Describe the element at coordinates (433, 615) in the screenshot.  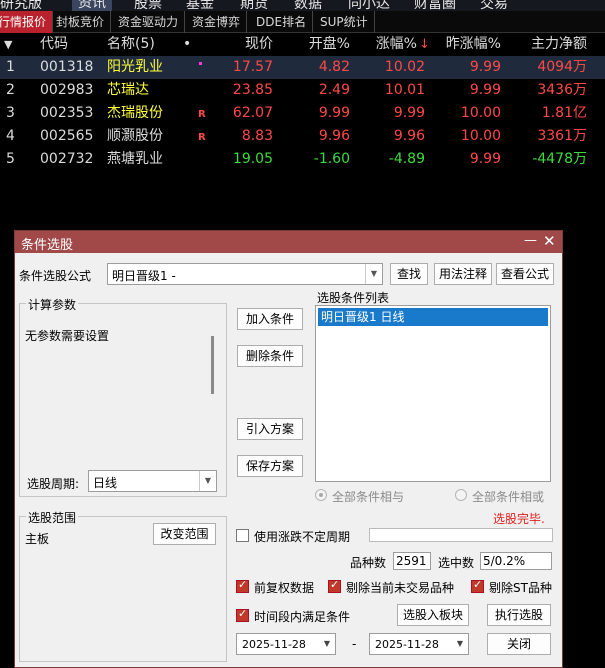
I see `add-to-block-button: 选股入板块` at that location.